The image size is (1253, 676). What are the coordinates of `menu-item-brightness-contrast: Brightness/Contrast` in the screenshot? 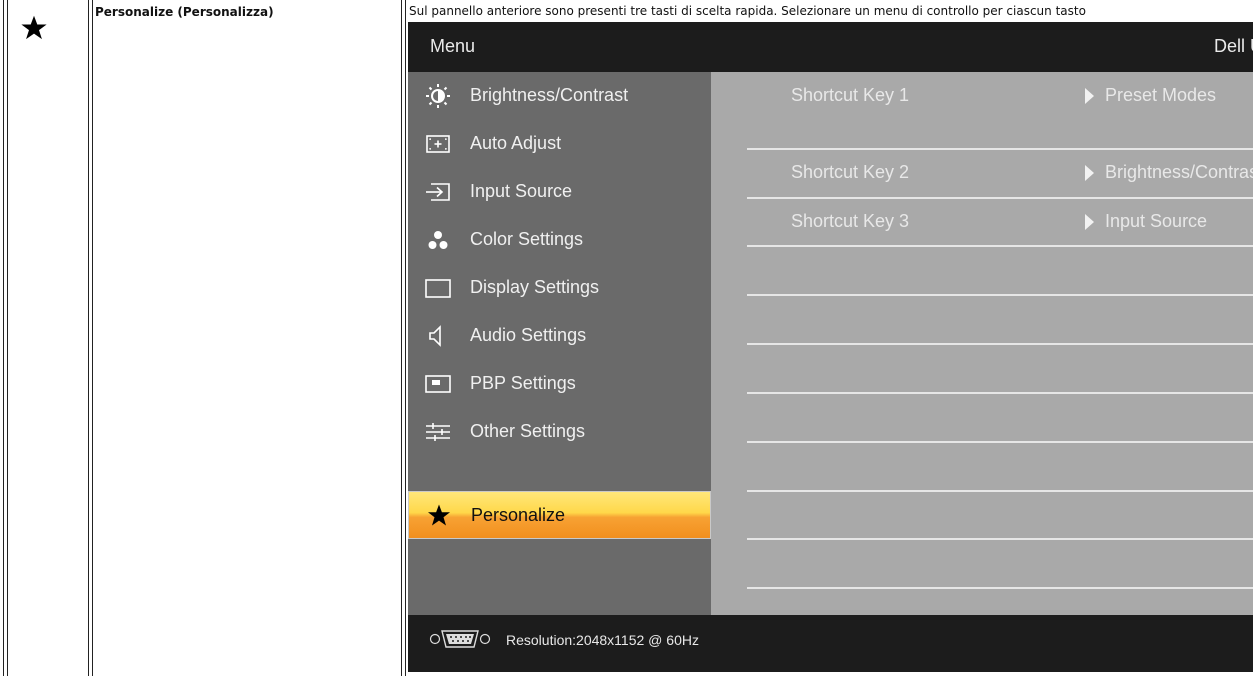 It's located at (559, 96).